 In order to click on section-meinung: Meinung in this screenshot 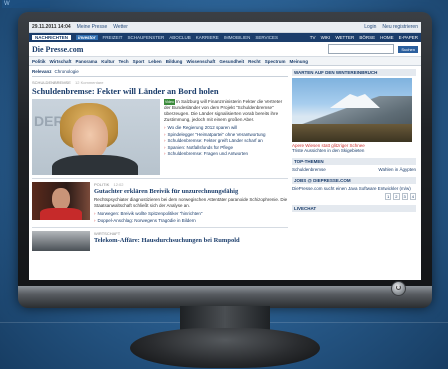, I will do `click(298, 61)`.